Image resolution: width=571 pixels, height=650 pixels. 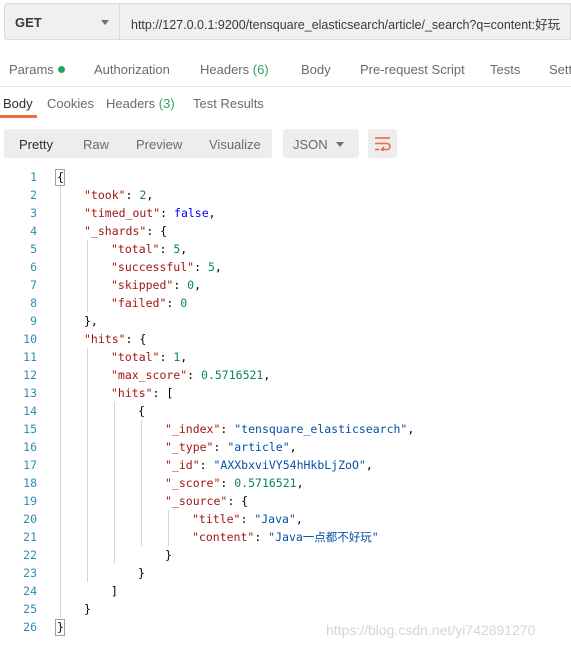 I want to click on tab-body-label: Body, so click(x=316, y=69).